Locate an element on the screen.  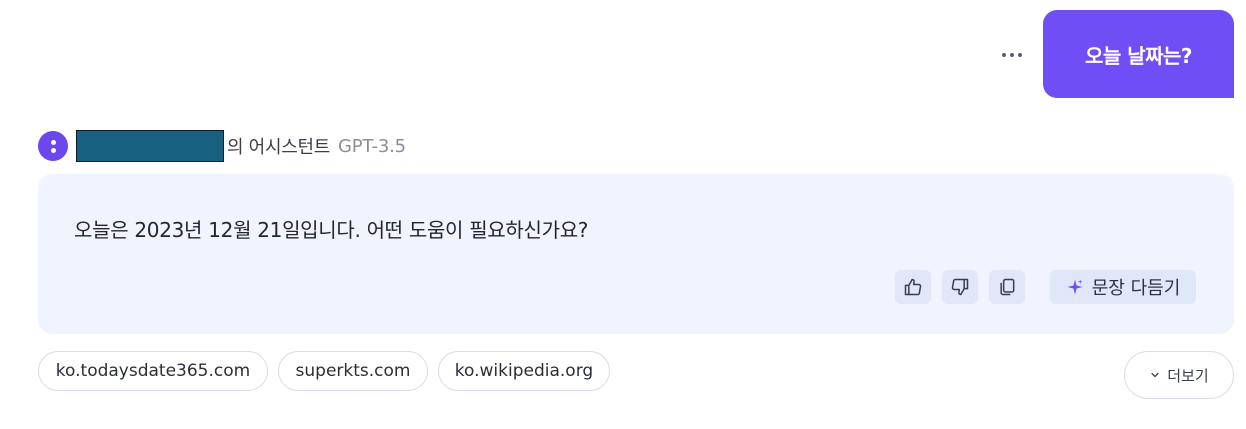
source-chip-label: ko.todaysdate365.com is located at coordinates (153, 371).